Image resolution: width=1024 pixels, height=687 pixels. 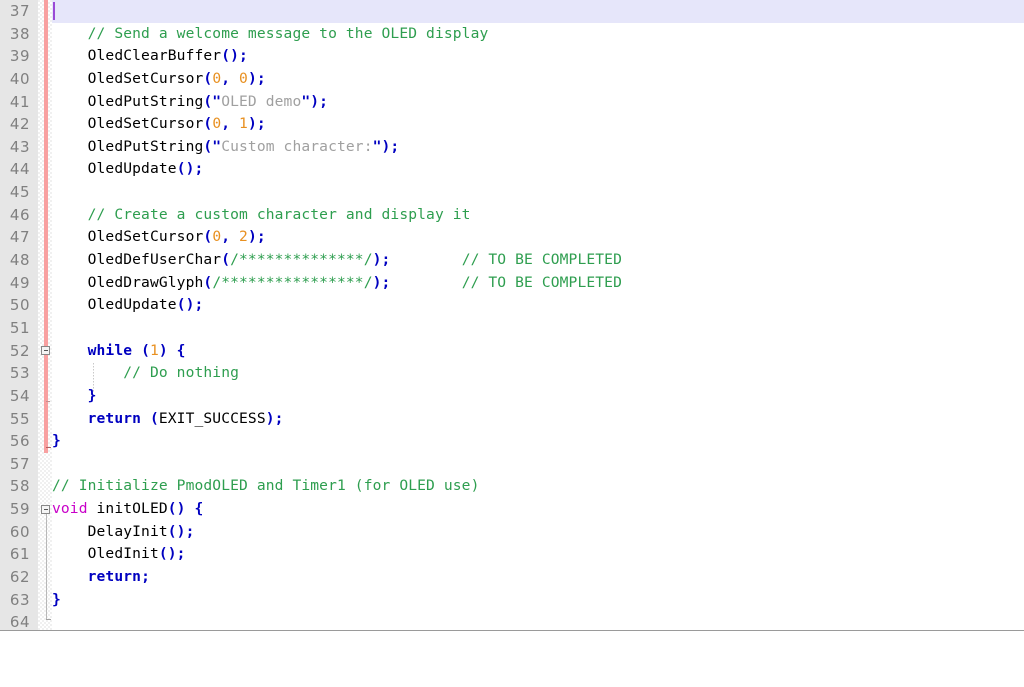 I want to click on token-star: /****************/, so click(x=292, y=282).